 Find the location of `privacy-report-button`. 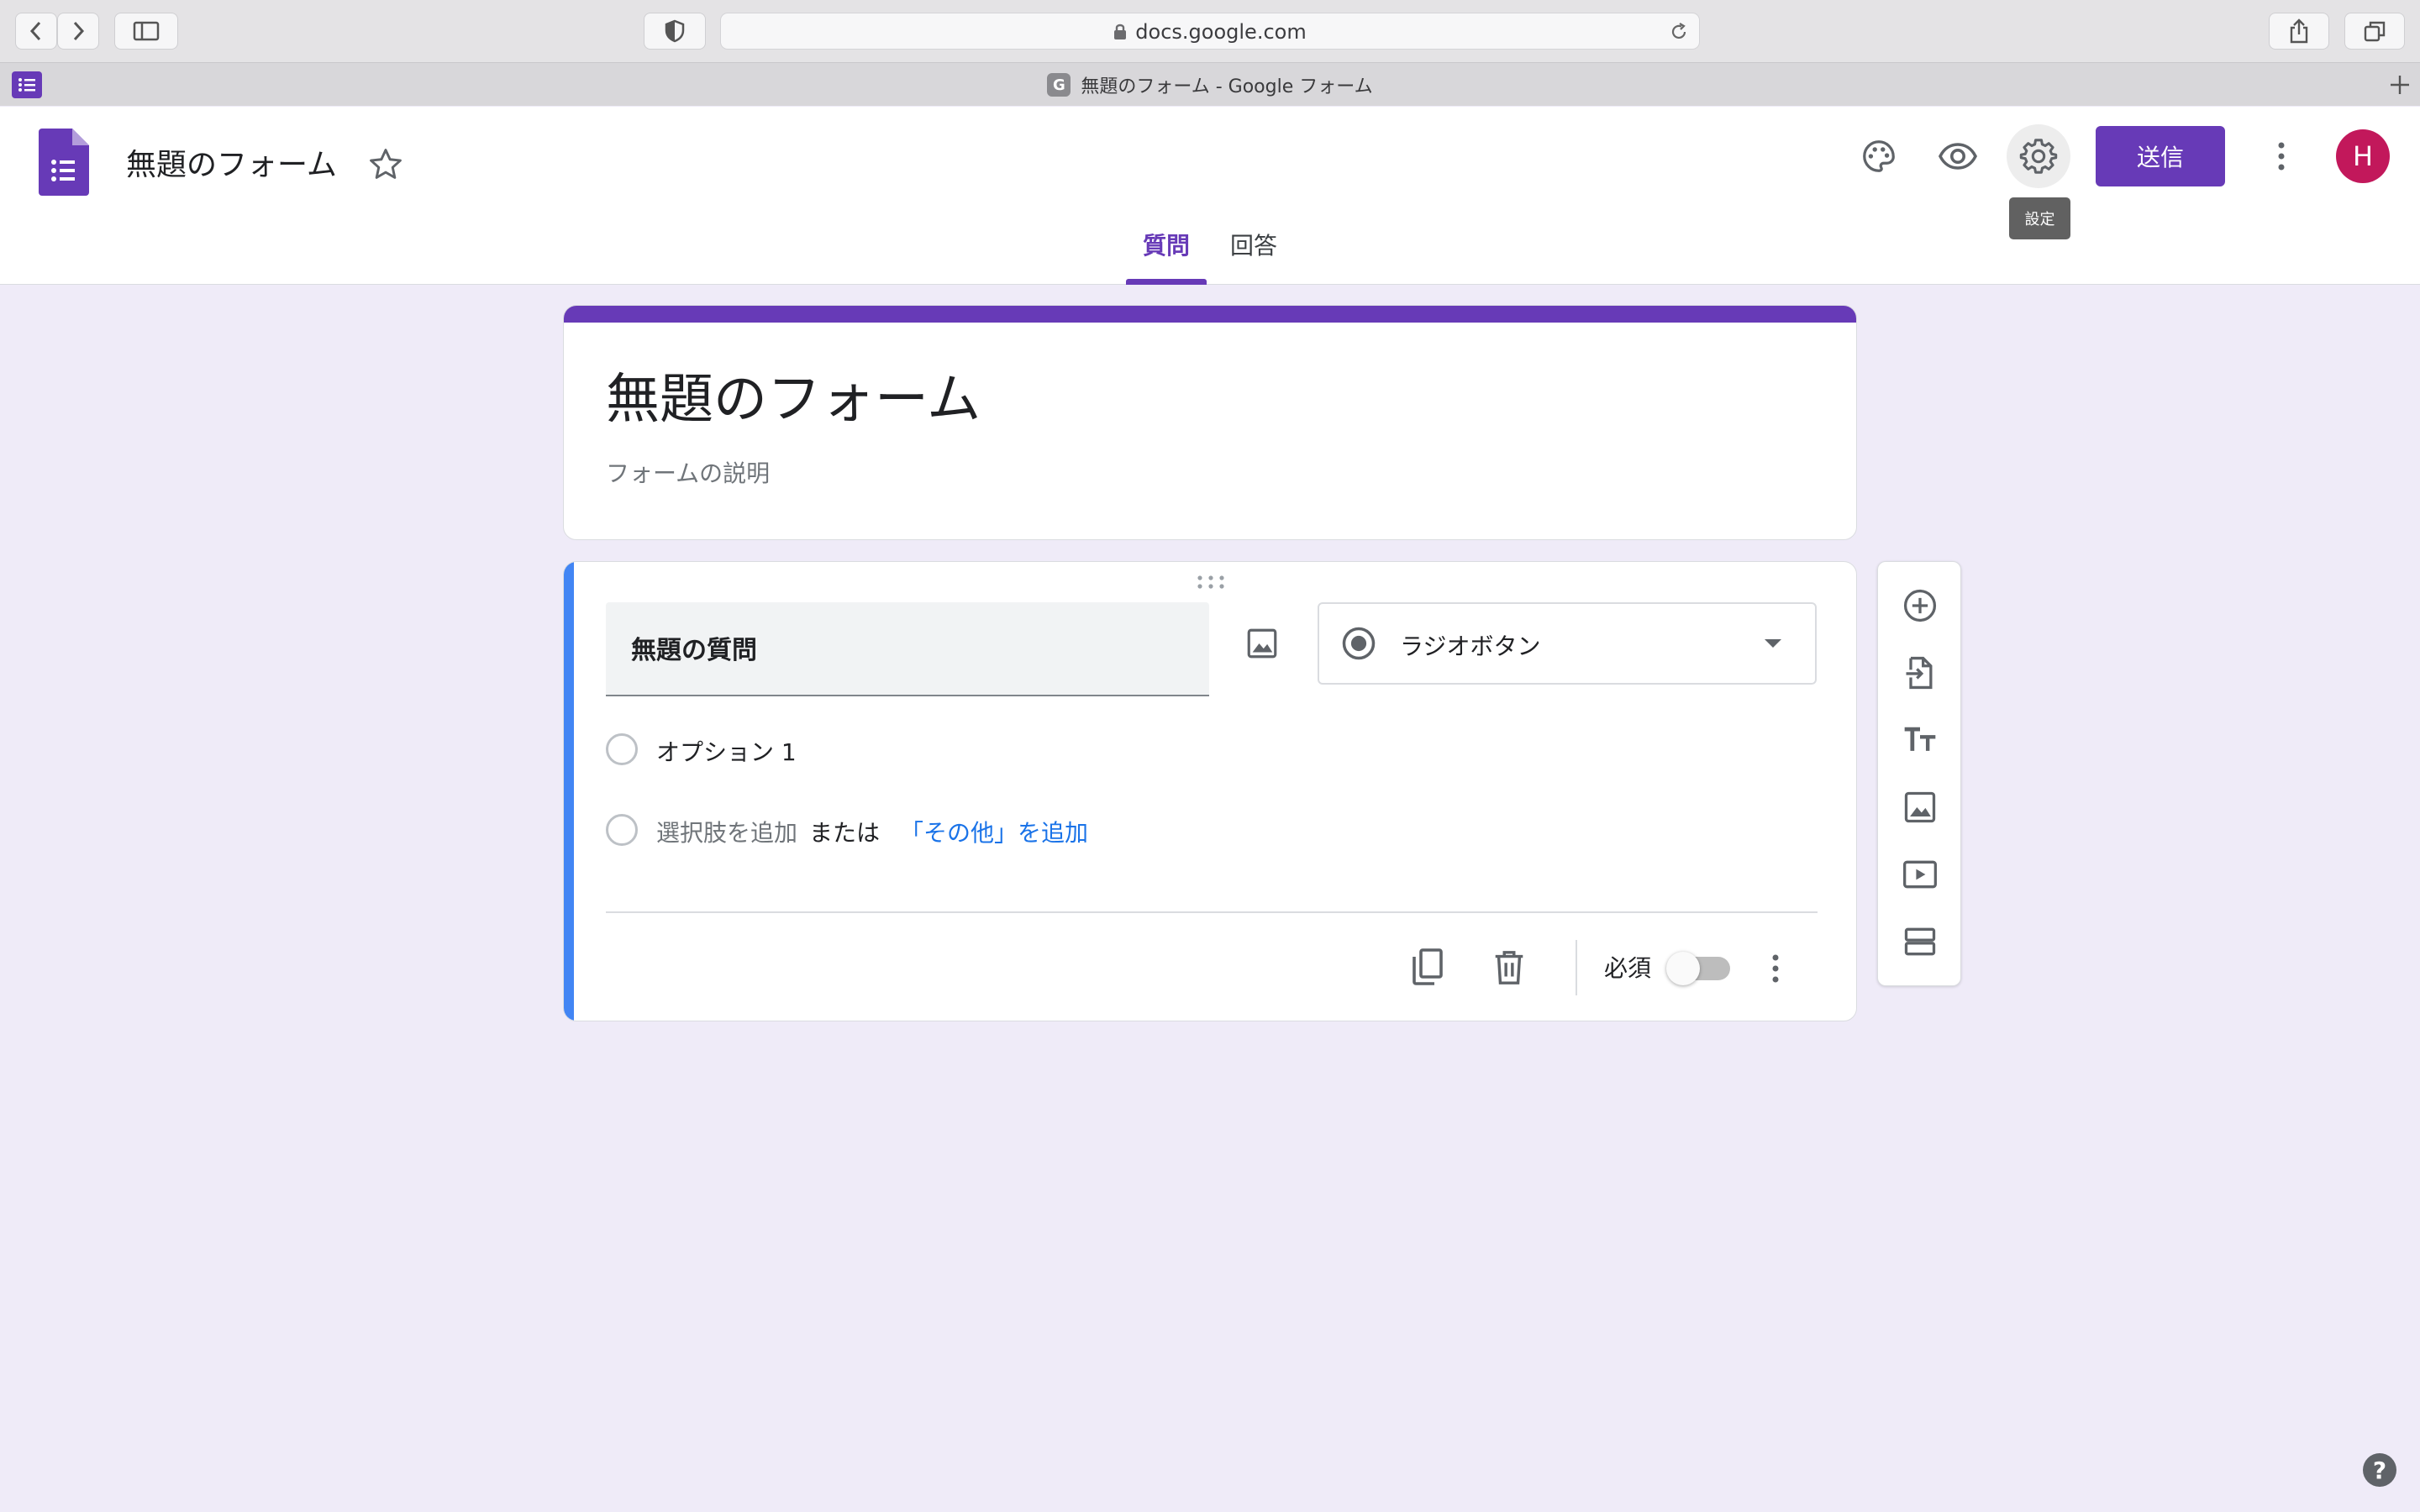

privacy-report-button is located at coordinates (675, 31).